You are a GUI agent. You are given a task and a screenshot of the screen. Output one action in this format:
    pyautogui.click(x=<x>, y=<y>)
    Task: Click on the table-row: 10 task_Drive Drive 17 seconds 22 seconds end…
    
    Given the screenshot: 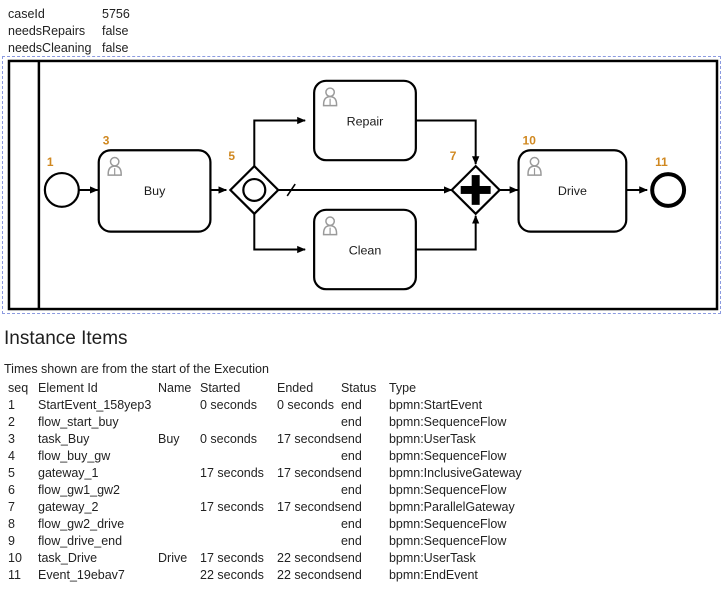 What is the action you would take?
    pyautogui.click(x=274, y=558)
    